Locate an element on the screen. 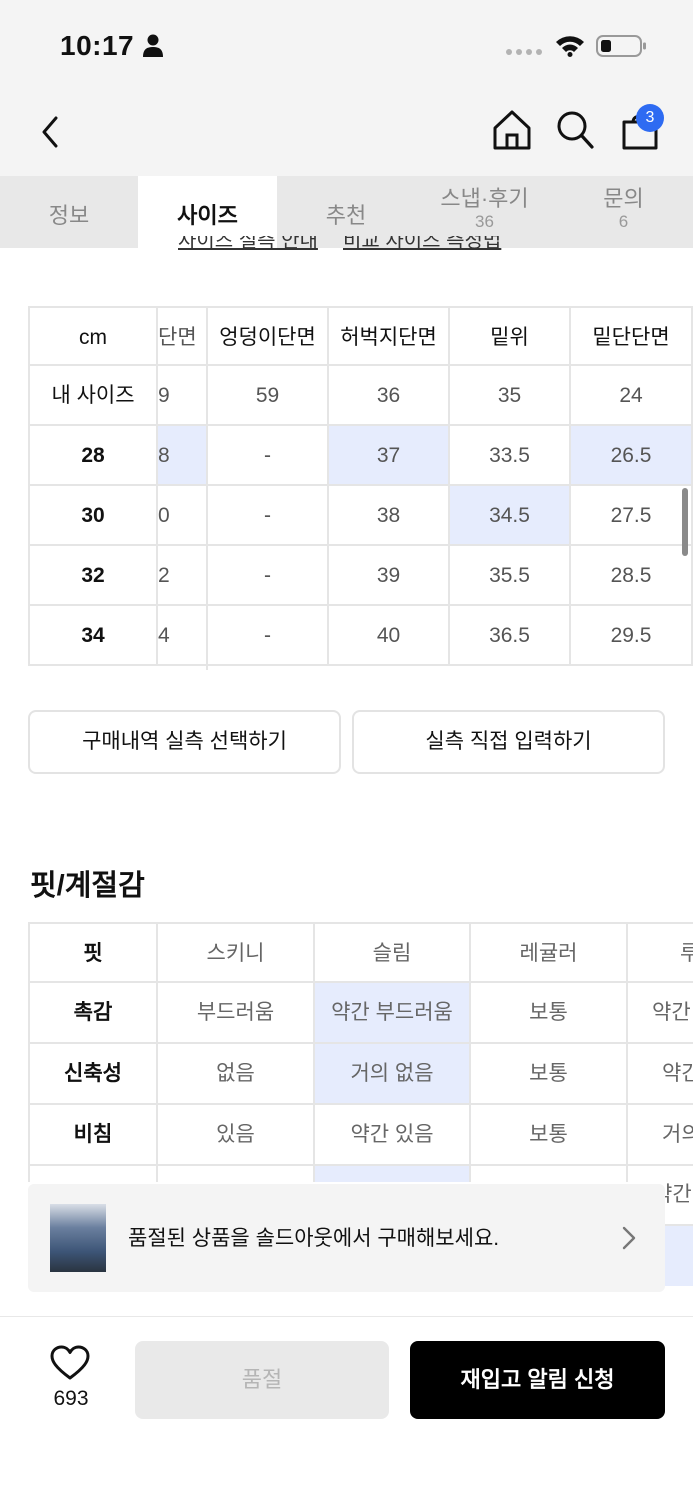 Image resolution: width=693 pixels, height=1500 pixels. column-header: 엉덩이단면 is located at coordinates (268, 336).